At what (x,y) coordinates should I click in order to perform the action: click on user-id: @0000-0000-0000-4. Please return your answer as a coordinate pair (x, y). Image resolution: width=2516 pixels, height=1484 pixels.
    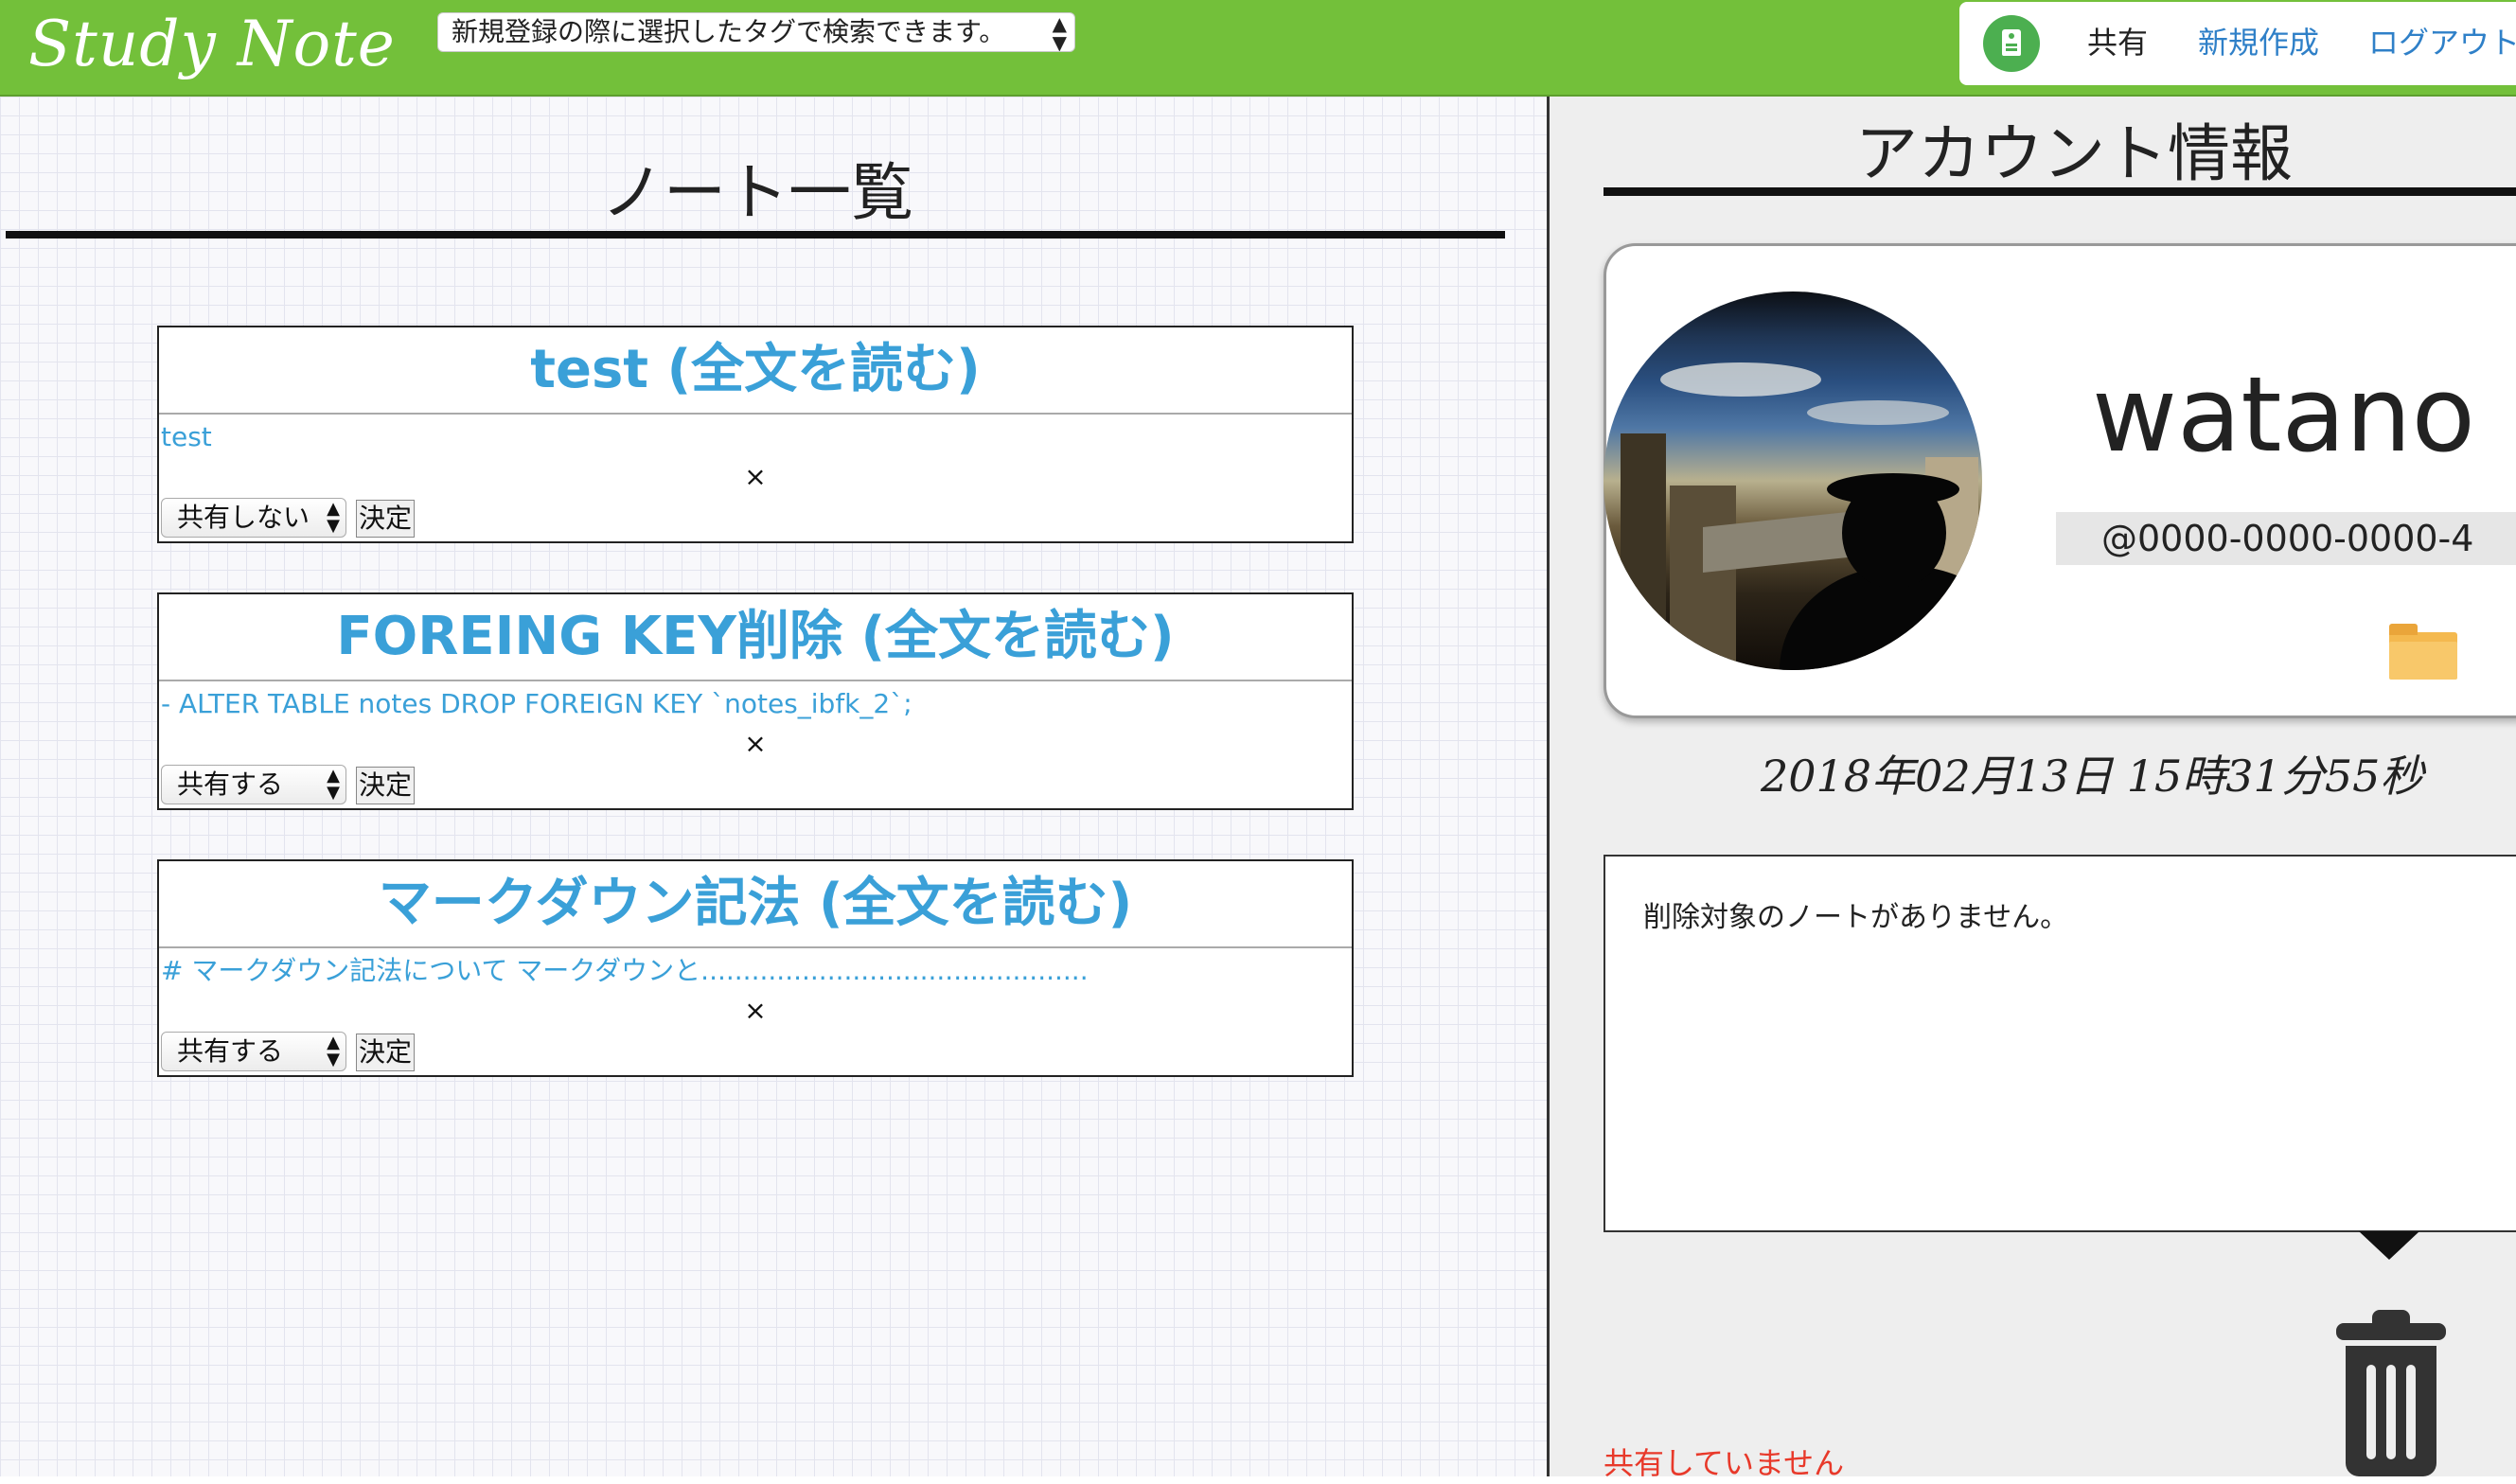
    Looking at the image, I should click on (2286, 538).